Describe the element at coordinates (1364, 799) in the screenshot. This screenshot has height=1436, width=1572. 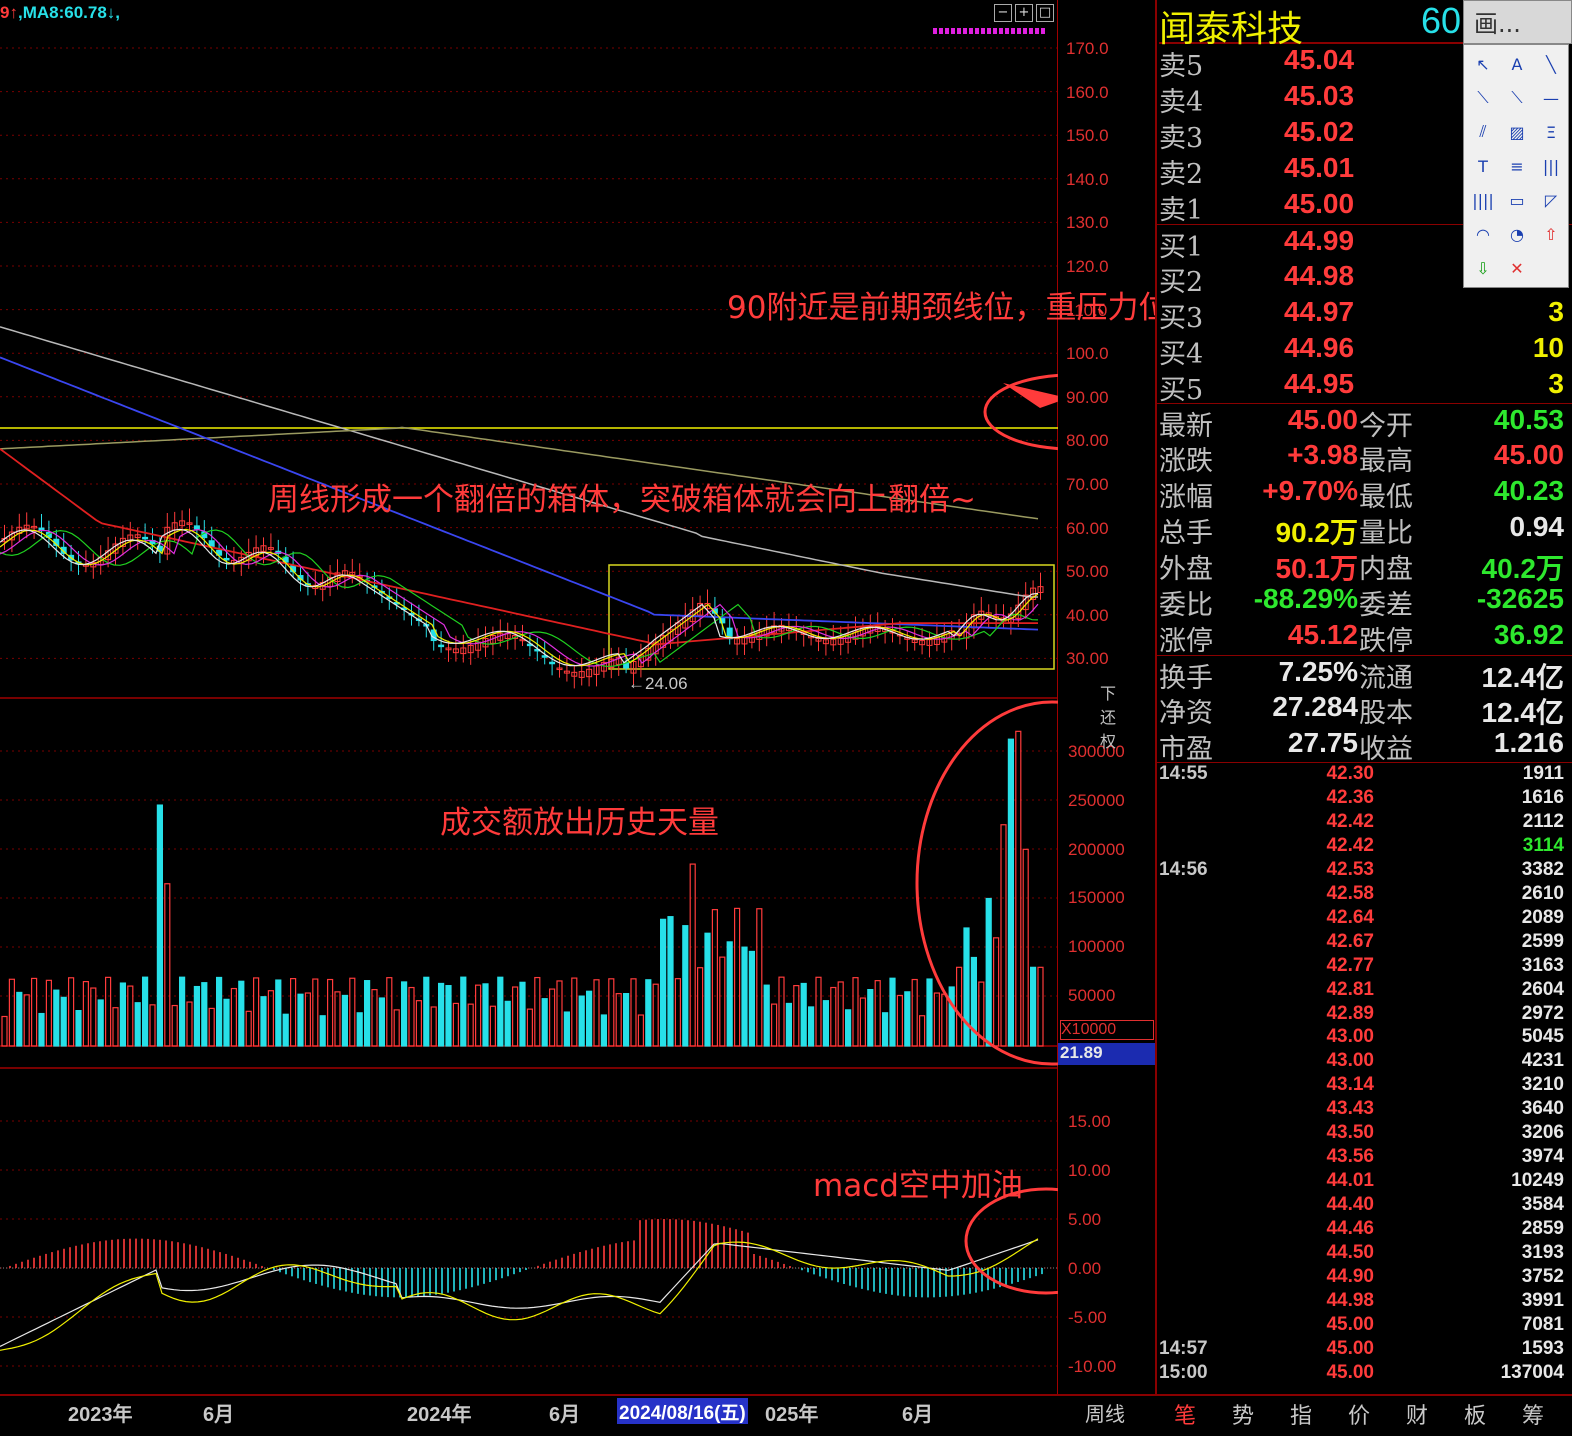
I see `tick-row: 42.36 1616` at that location.